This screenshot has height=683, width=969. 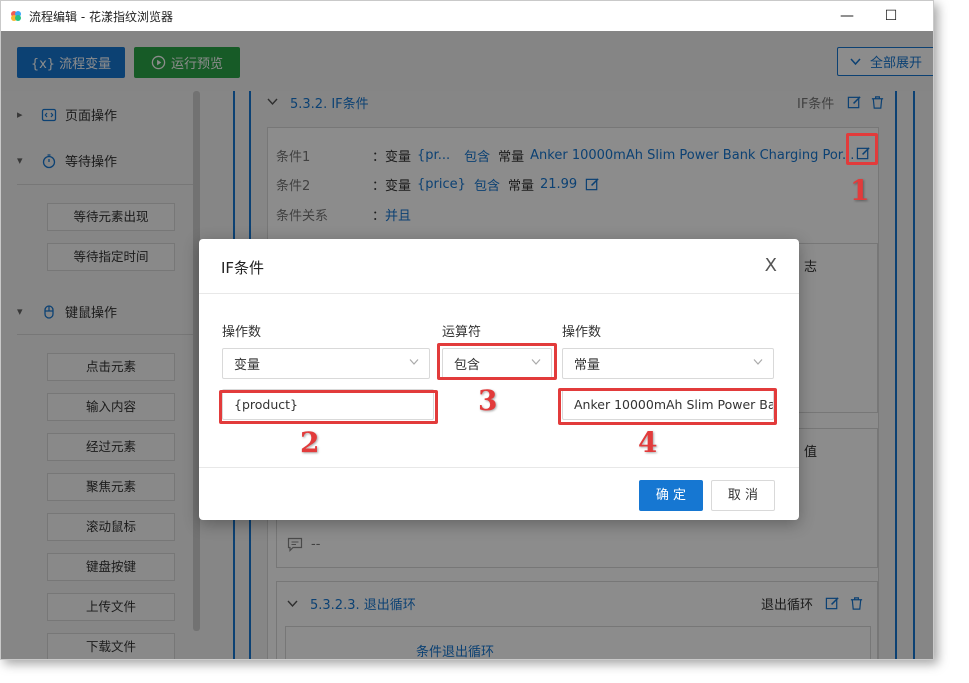 What do you see at coordinates (847, 16) in the screenshot?
I see `minimize-button: —` at bounding box center [847, 16].